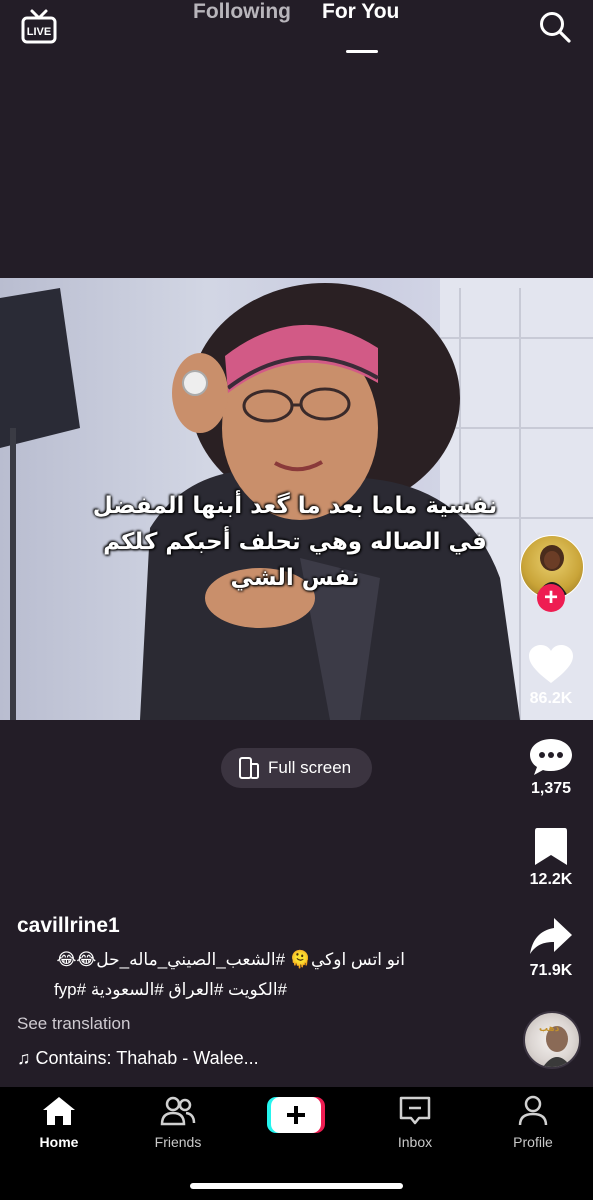 The image size is (593, 1200). Describe the element at coordinates (555, 27) in the screenshot. I see `search-icon` at that location.